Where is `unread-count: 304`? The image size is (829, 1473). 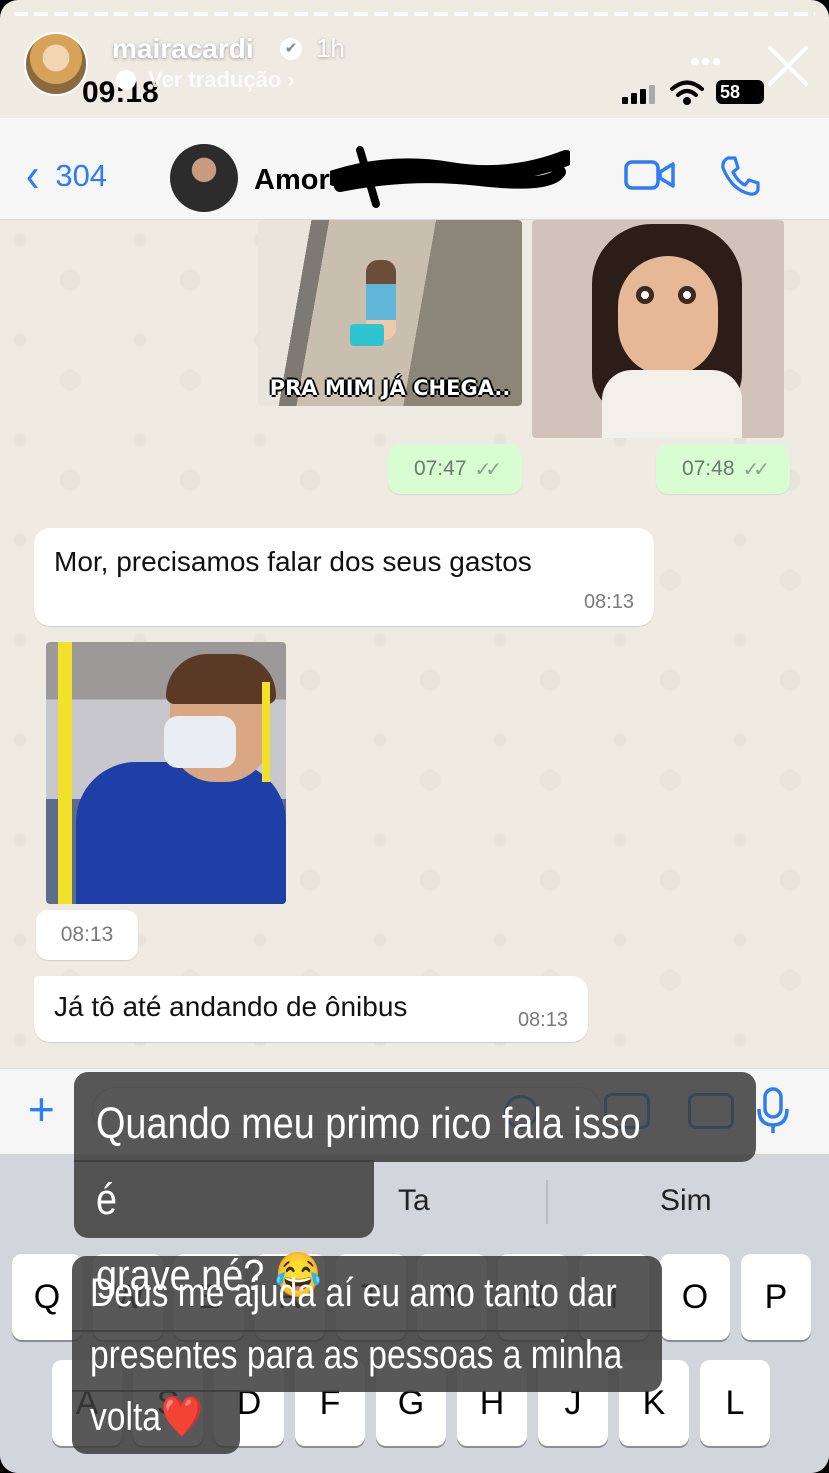
unread-count: 304 is located at coordinates (81, 175).